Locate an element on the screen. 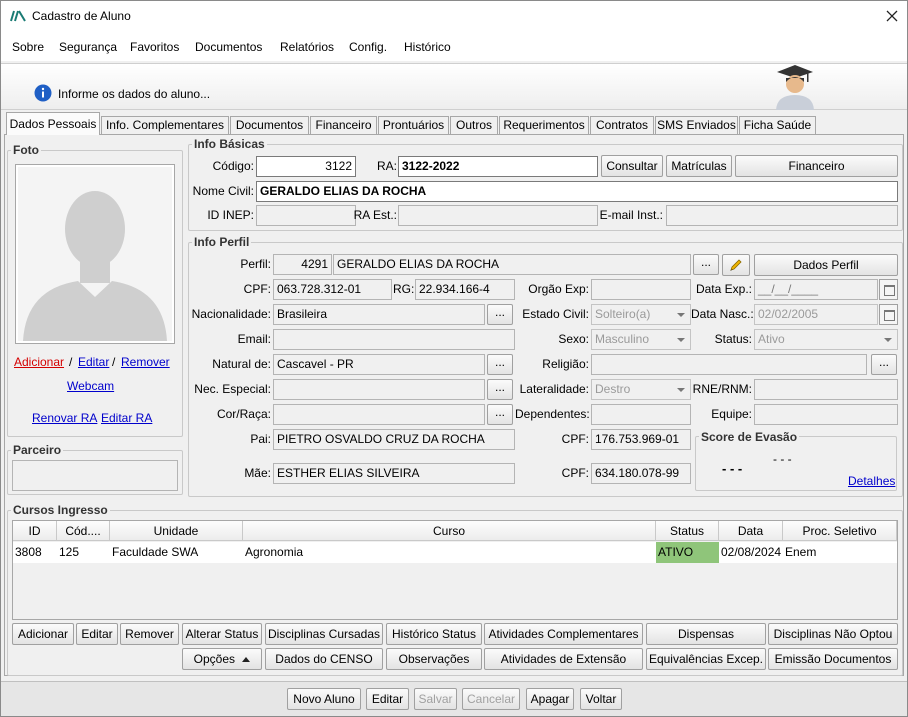 The image size is (908, 717). tab-info-complementares: Info. Complementares is located at coordinates (165, 125).